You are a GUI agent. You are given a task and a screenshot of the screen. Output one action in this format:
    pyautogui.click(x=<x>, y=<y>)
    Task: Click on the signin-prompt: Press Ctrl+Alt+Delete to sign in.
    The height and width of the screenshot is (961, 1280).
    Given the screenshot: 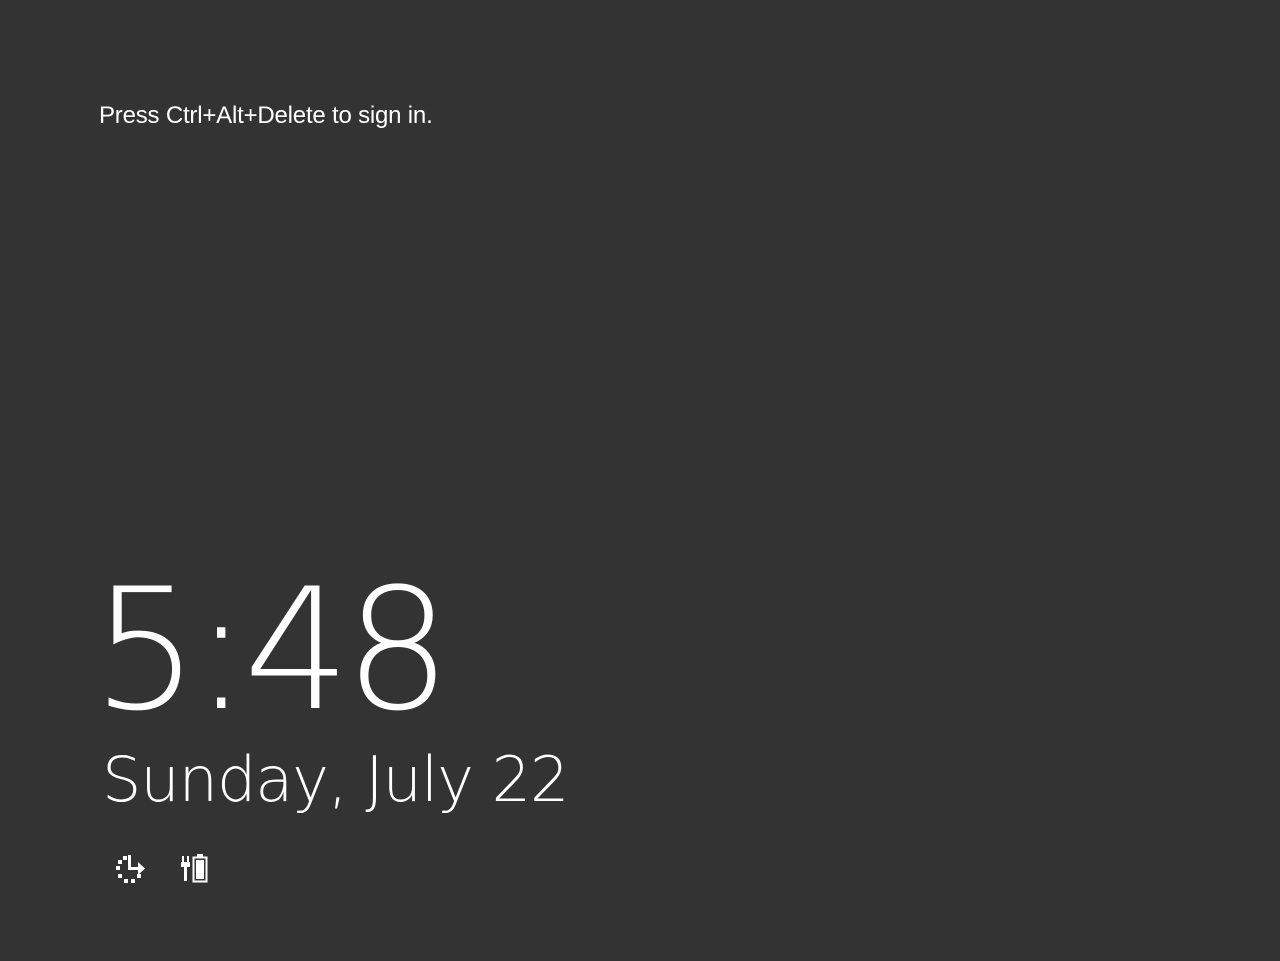 What is the action you would take?
    pyautogui.click(x=266, y=115)
    